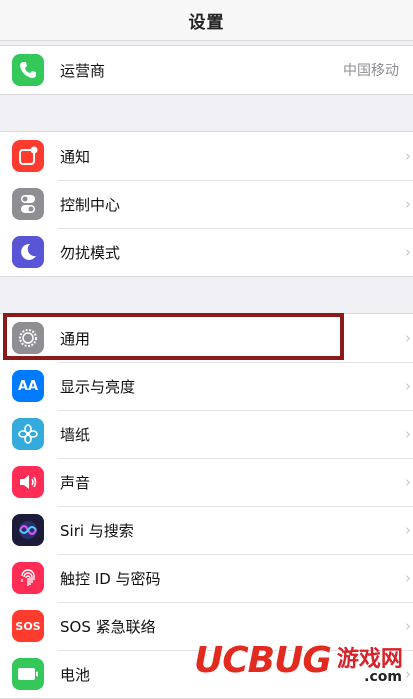 This screenshot has width=413, height=699. I want to click on watermark-brand: UCBUG, so click(263, 660).